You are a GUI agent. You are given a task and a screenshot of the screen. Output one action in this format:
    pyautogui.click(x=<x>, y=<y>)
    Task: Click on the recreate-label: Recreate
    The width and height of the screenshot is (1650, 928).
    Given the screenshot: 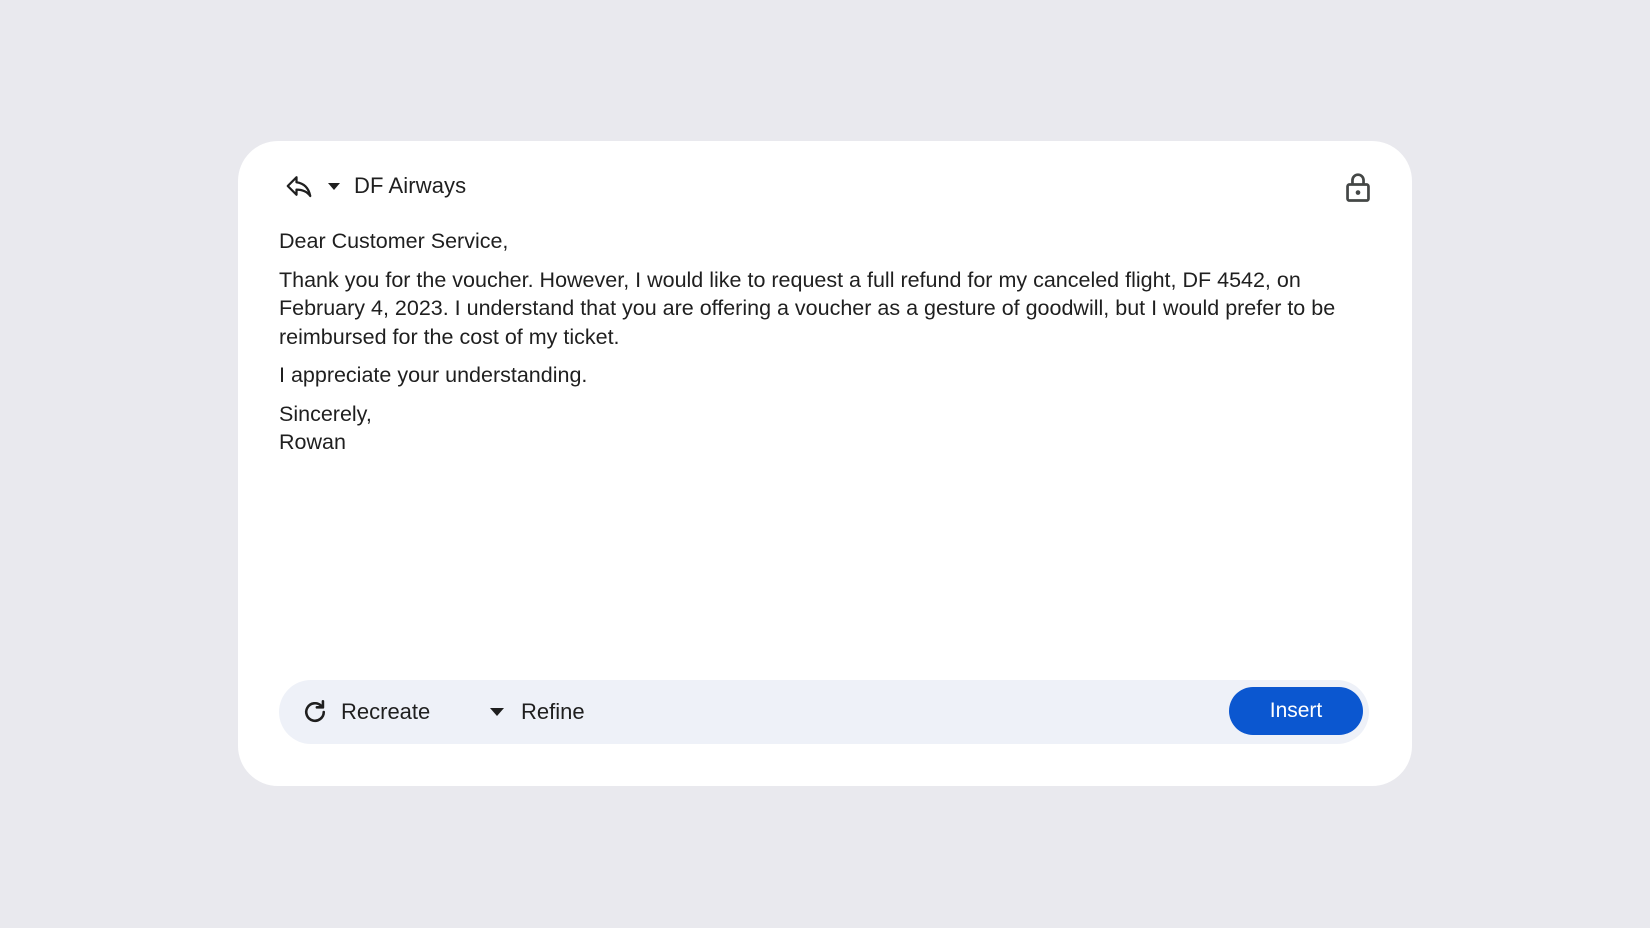 What is the action you would take?
    pyautogui.click(x=386, y=711)
    